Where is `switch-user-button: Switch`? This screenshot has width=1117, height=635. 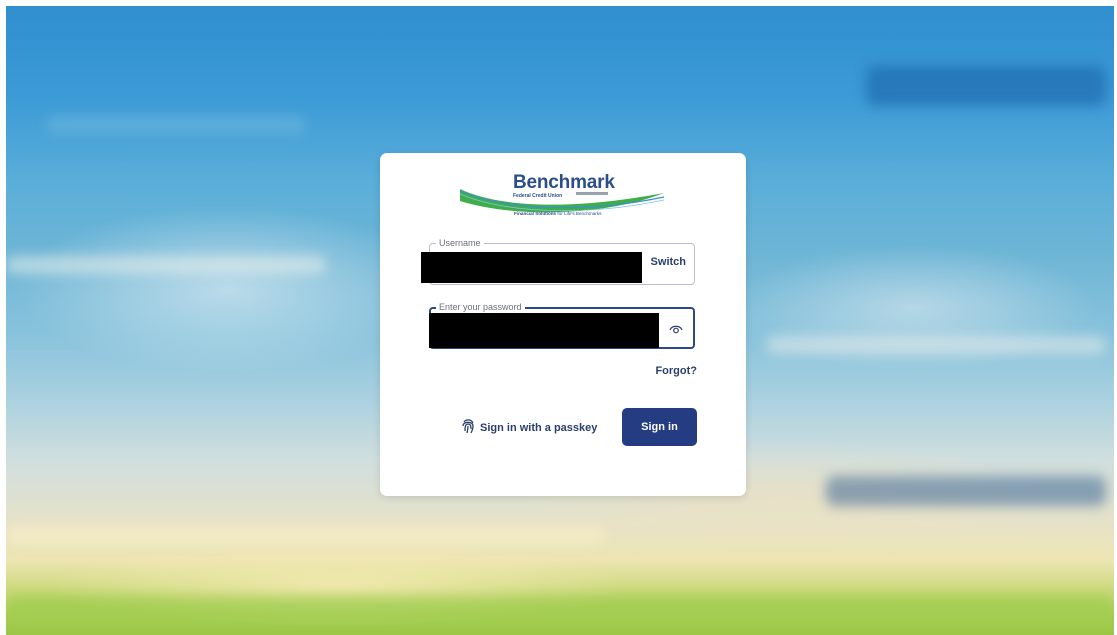
switch-user-button: Switch is located at coordinates (668, 262).